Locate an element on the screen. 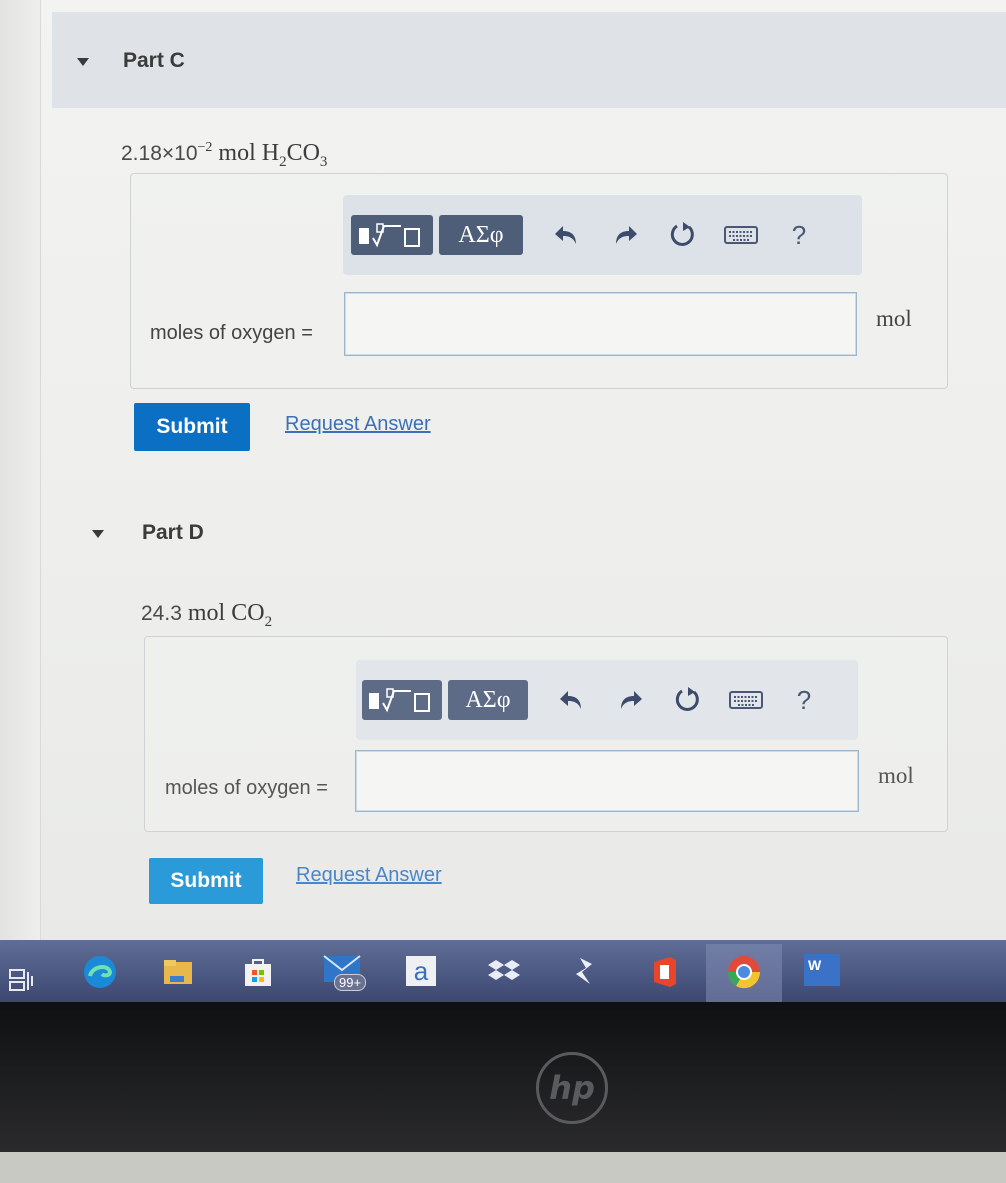  question-unit: mol H is located at coordinates (249, 153).